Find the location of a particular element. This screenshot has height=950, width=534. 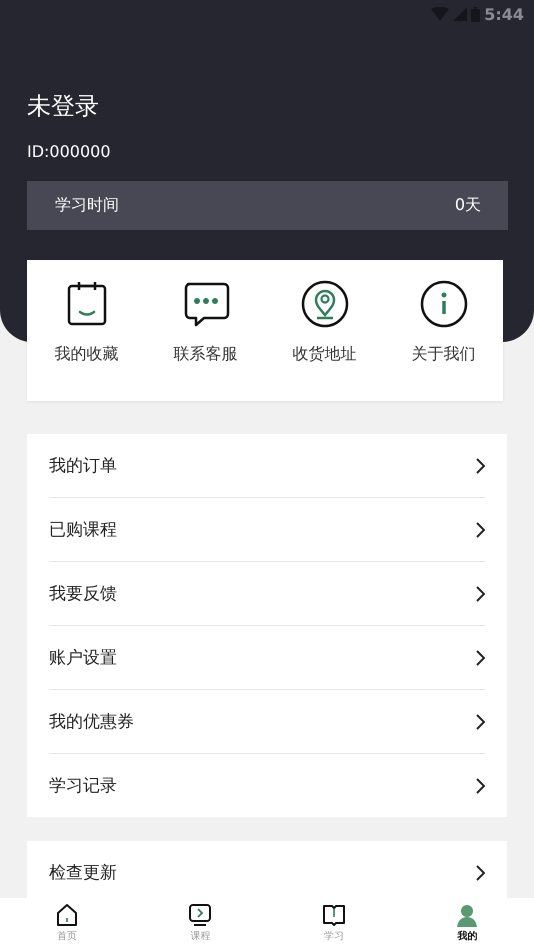

nav-tab: 我的 is located at coordinates (467, 924).